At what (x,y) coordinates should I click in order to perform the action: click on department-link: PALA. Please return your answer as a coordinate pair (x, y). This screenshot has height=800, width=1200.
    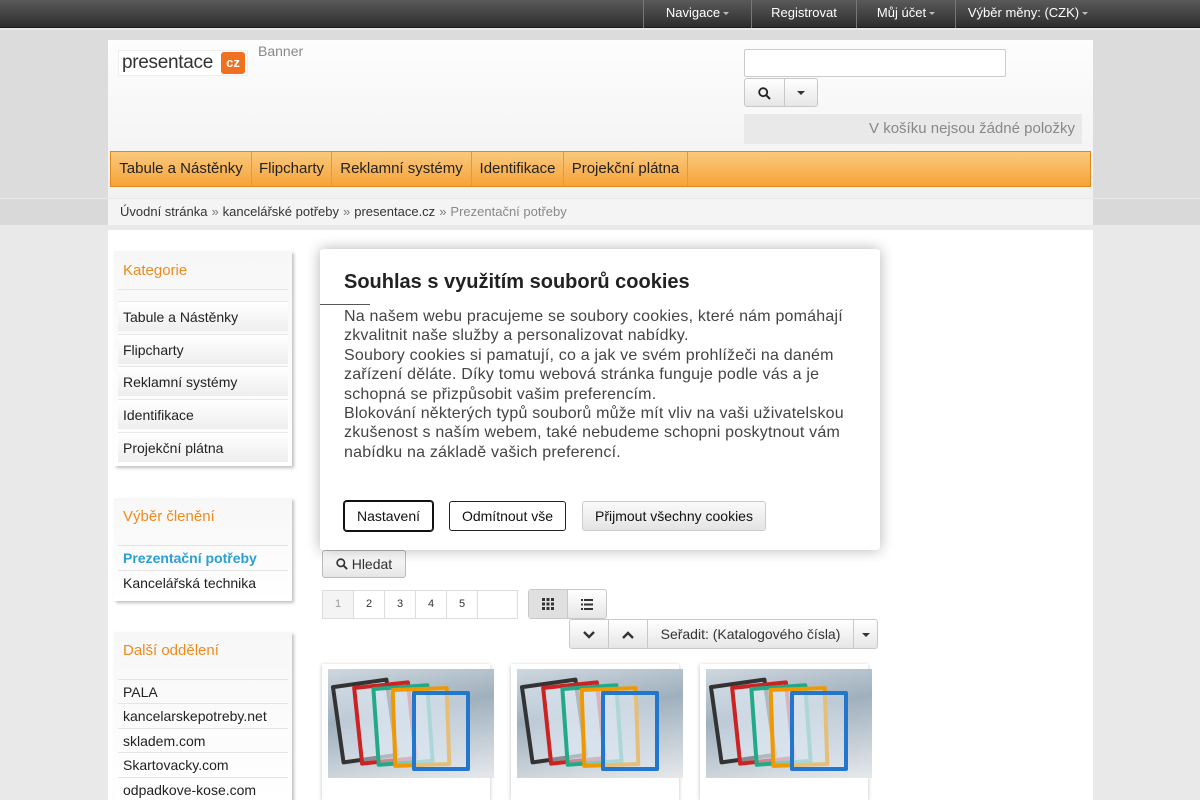
    Looking at the image, I should click on (203, 691).